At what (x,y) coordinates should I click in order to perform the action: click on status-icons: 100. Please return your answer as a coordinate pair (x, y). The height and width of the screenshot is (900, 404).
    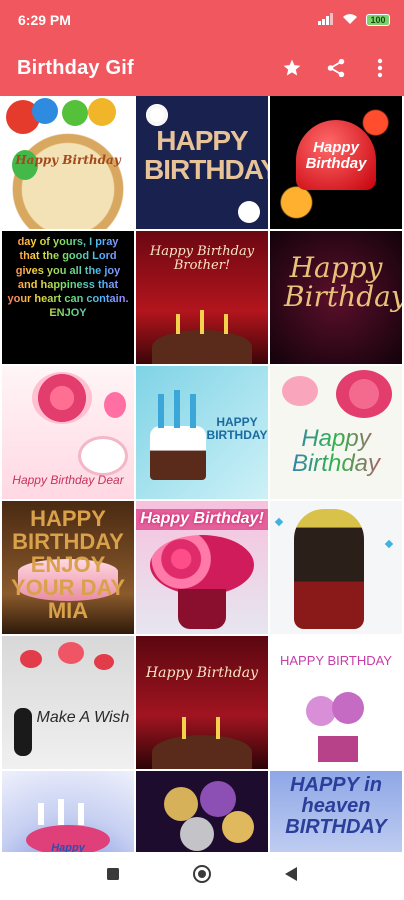
    Looking at the image, I should click on (354, 20).